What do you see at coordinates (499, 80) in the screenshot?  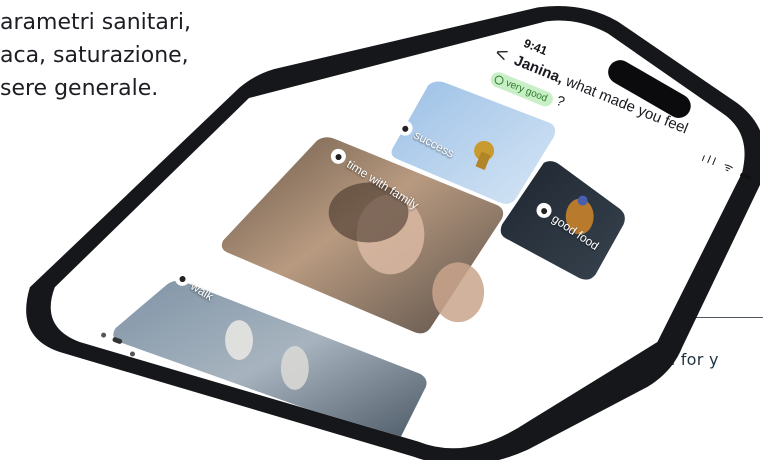 I see `smile-icon` at bounding box center [499, 80].